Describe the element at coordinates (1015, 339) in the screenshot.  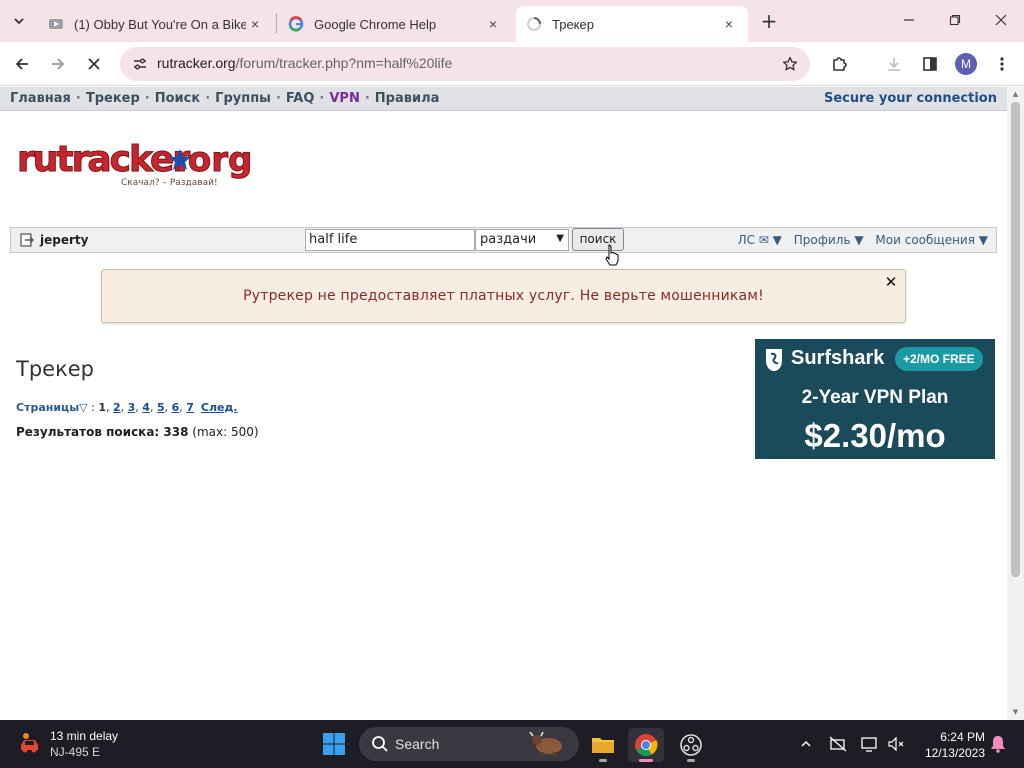
I see `scrollbar-thumb` at that location.